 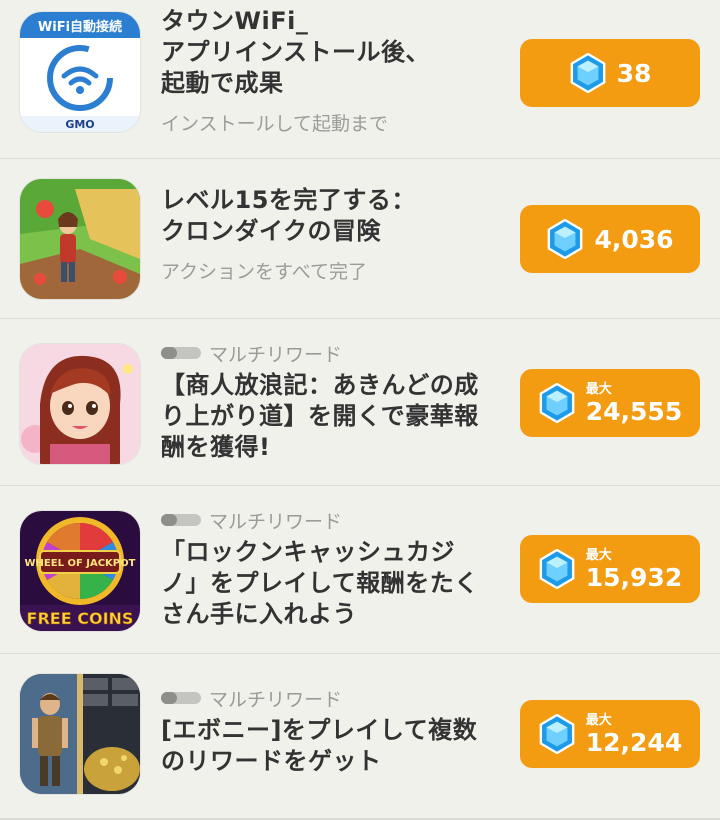 I want to click on icon-brand: GMO, so click(x=79, y=124).